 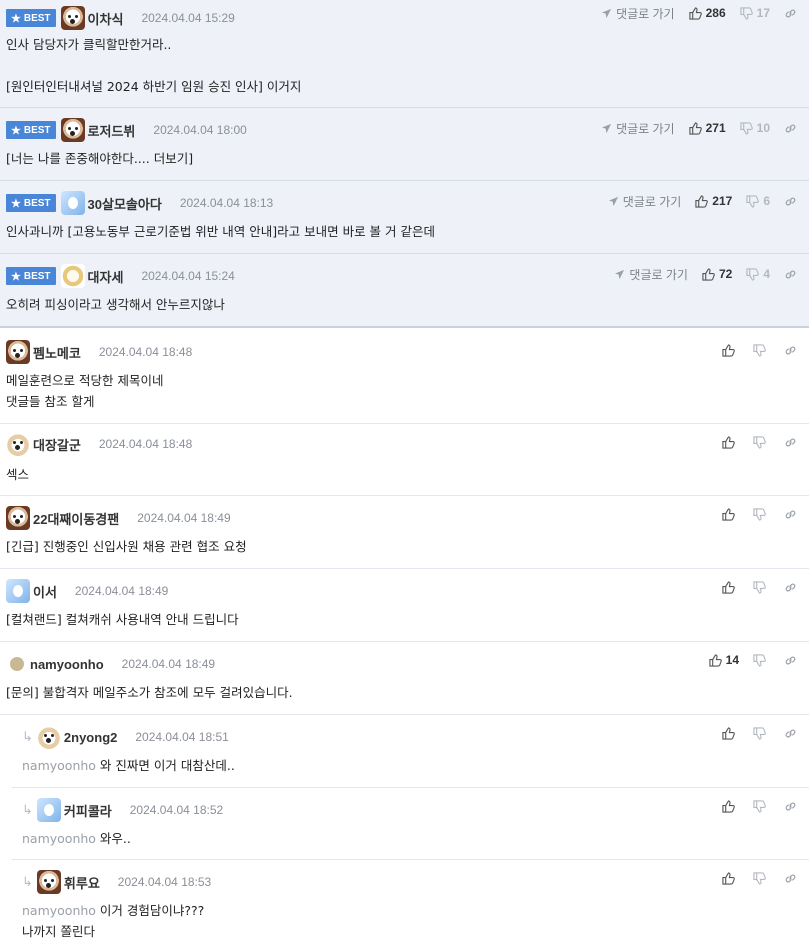 What do you see at coordinates (18, 474) in the screenshot?
I see `comment-body: 섹스` at bounding box center [18, 474].